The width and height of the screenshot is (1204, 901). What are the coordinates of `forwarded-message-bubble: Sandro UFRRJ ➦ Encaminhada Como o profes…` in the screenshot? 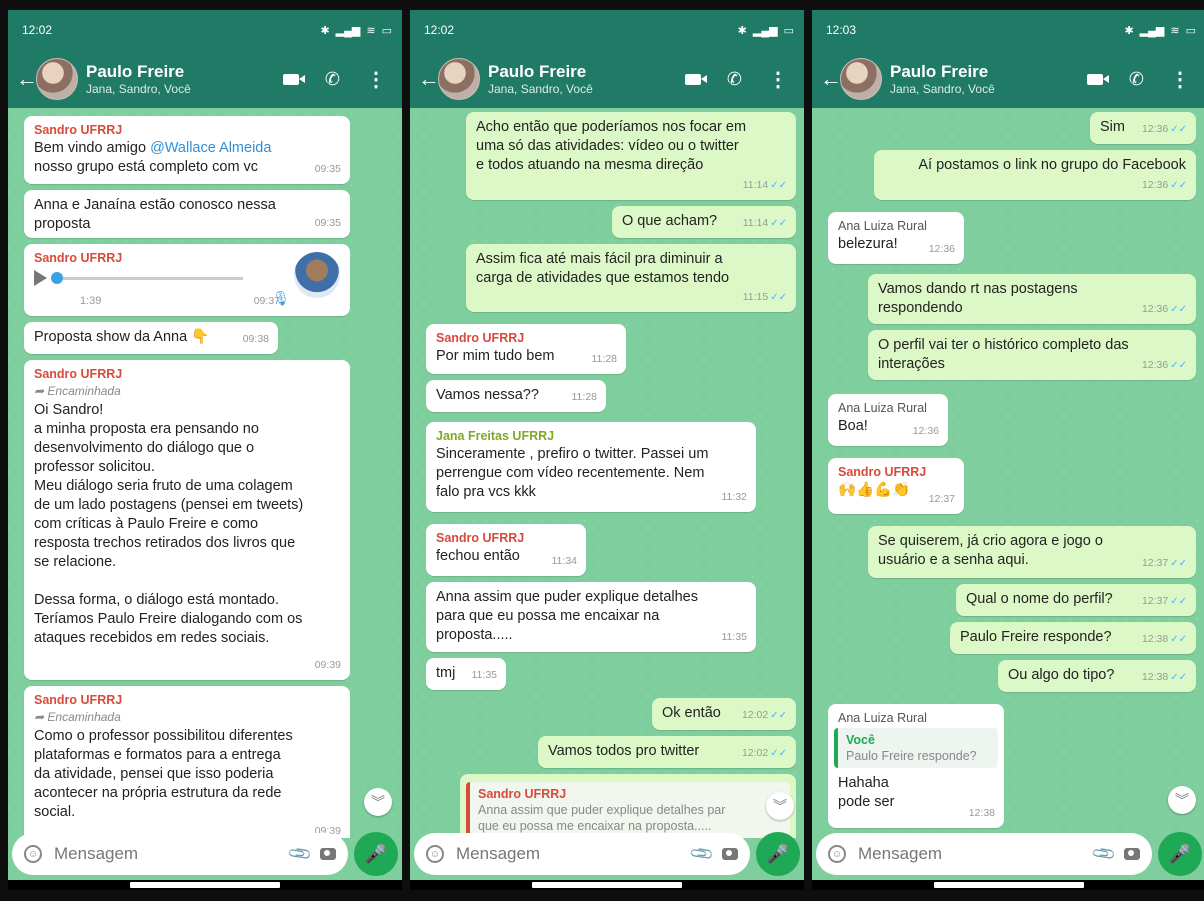 It's located at (187, 762).